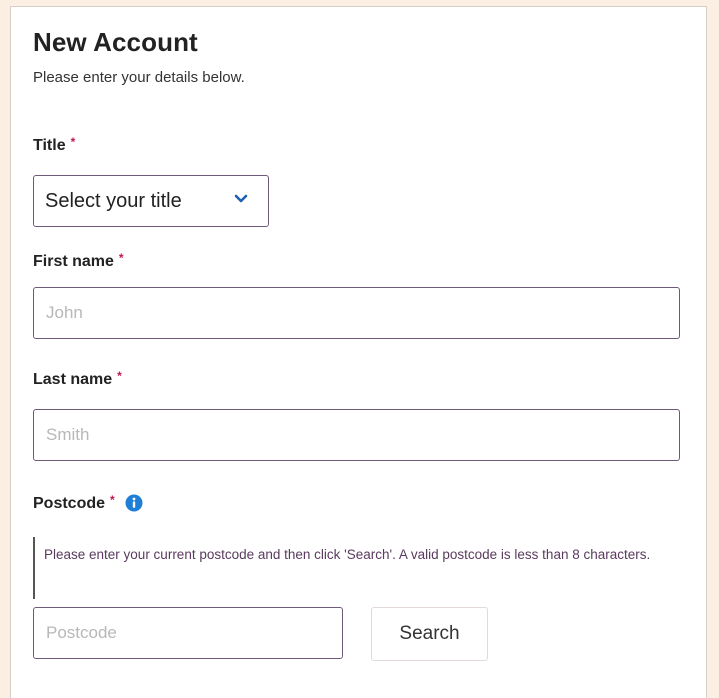  Describe the element at coordinates (115, 42) in the screenshot. I see `page-title: New Account` at that location.